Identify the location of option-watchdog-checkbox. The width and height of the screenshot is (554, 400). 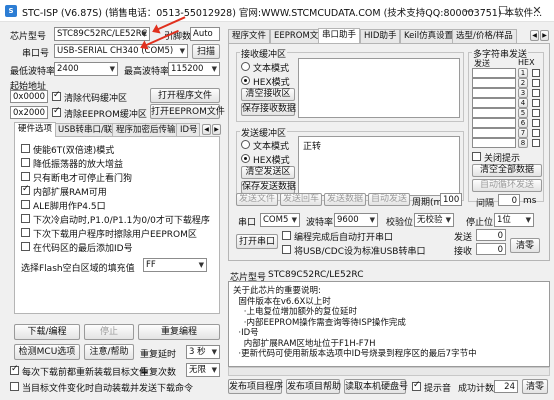
(25, 176).